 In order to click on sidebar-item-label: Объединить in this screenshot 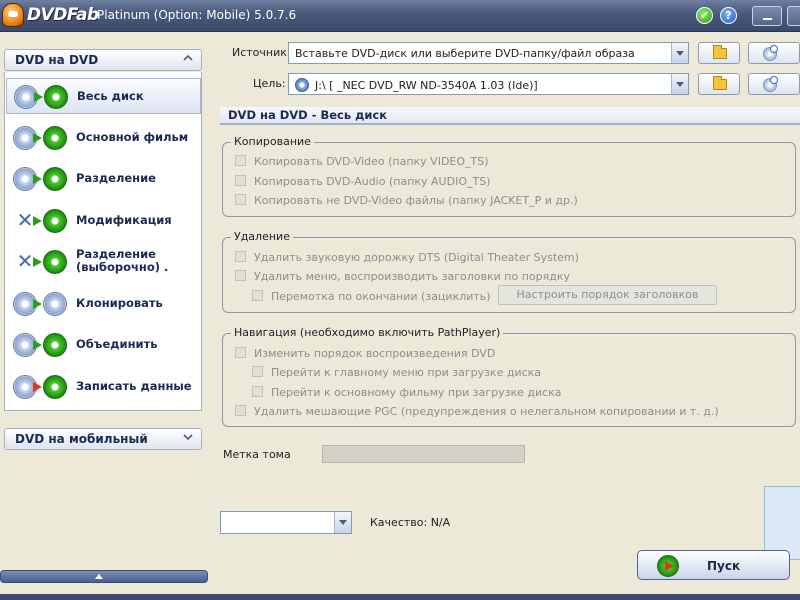, I will do `click(117, 344)`.